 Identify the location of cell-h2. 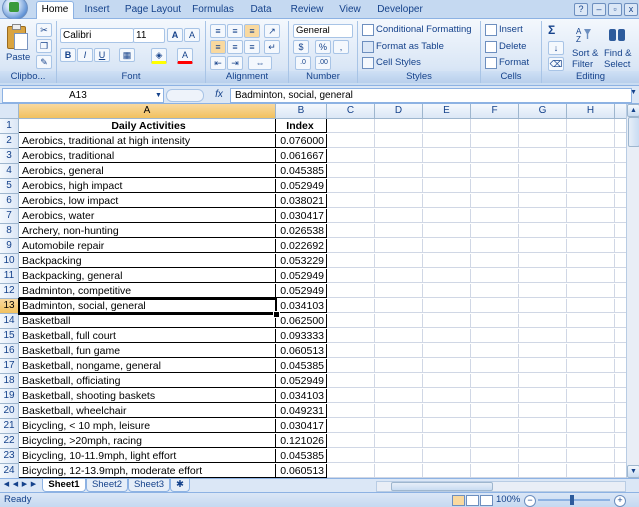
(591, 141).